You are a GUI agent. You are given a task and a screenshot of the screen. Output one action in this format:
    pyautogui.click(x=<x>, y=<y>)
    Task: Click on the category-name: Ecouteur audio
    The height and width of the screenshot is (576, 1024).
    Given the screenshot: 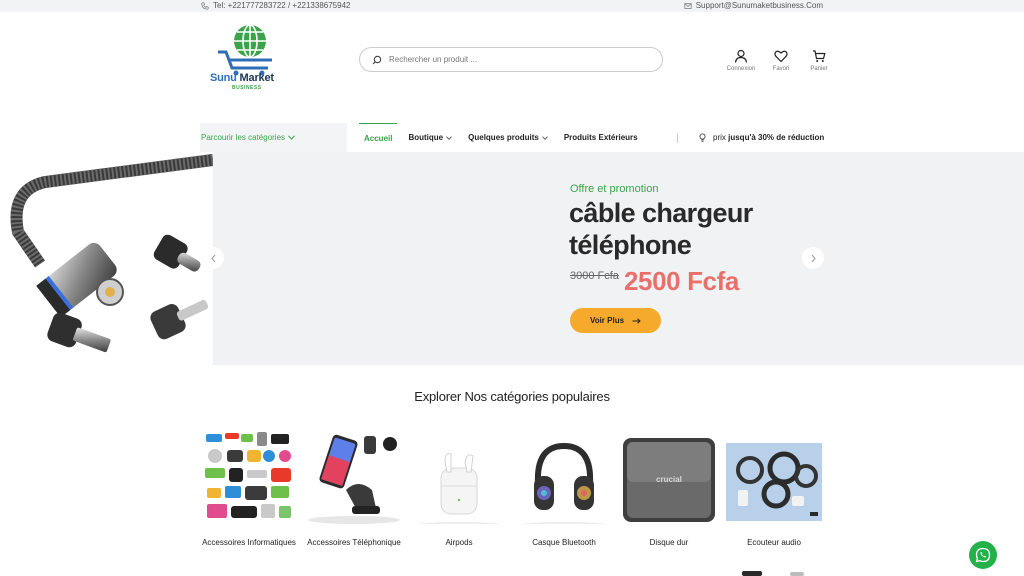 What is the action you would take?
    pyautogui.click(x=774, y=542)
    